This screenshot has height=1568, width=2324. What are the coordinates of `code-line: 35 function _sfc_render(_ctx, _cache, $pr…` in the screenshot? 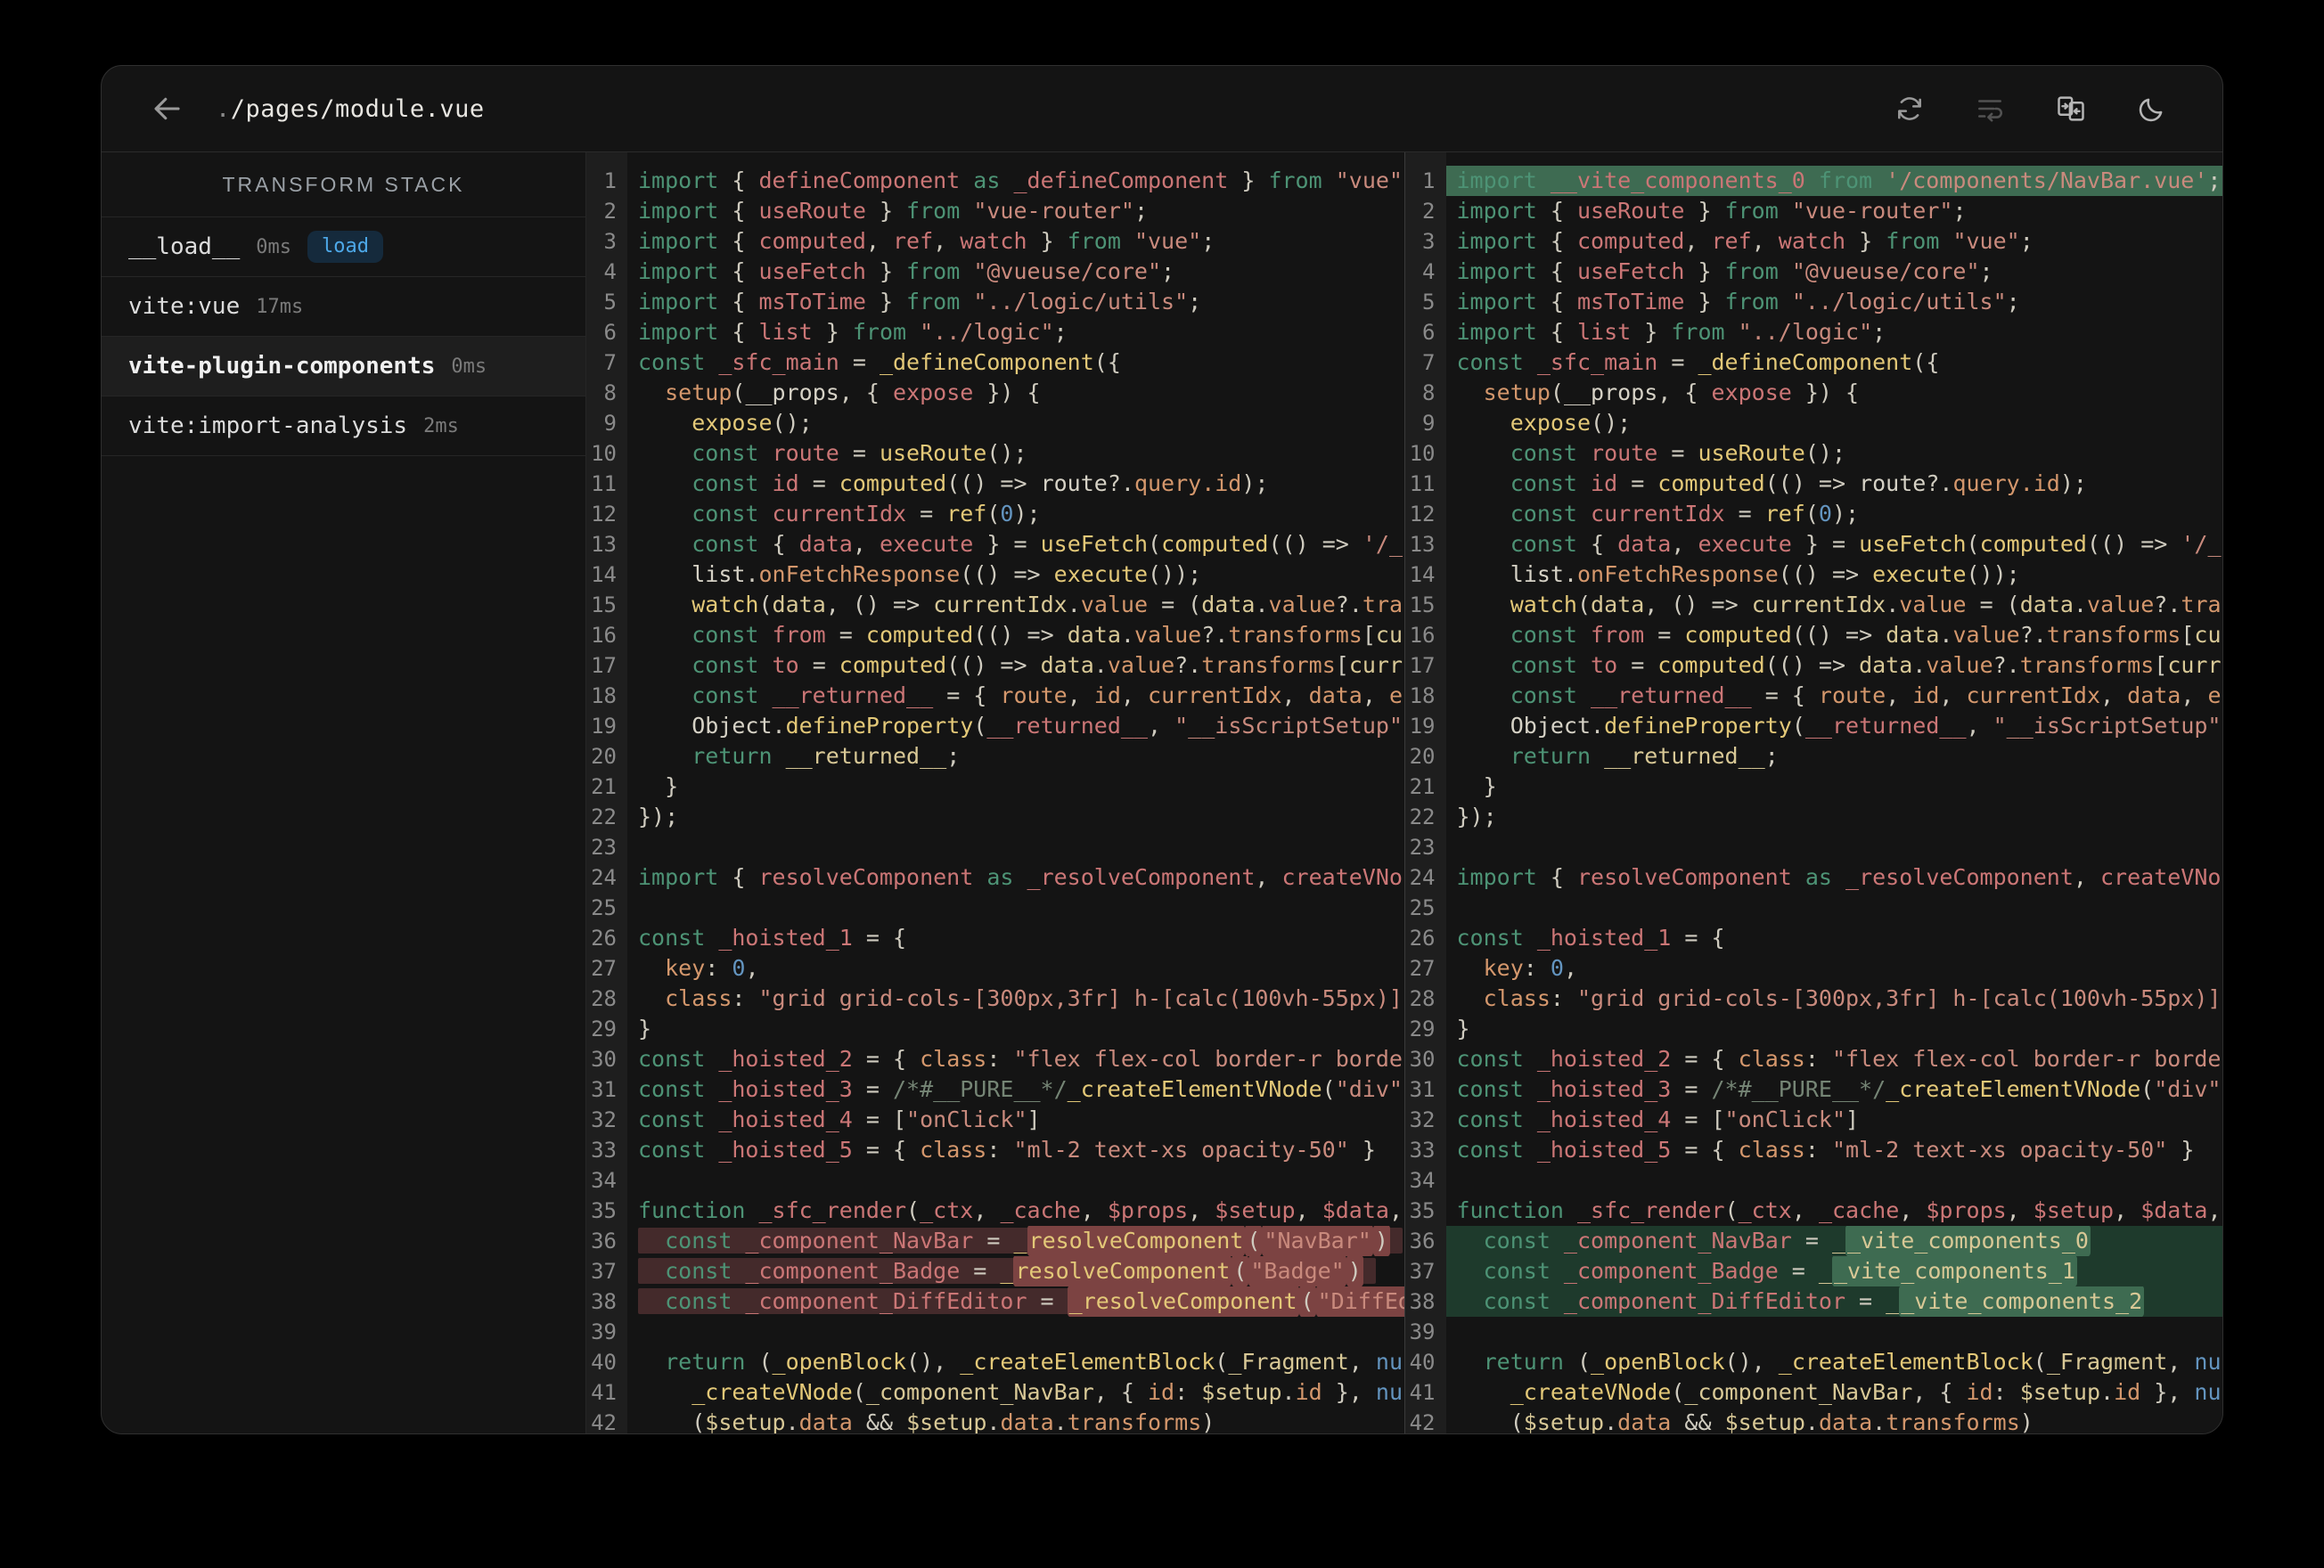 It's located at (1814, 1211).